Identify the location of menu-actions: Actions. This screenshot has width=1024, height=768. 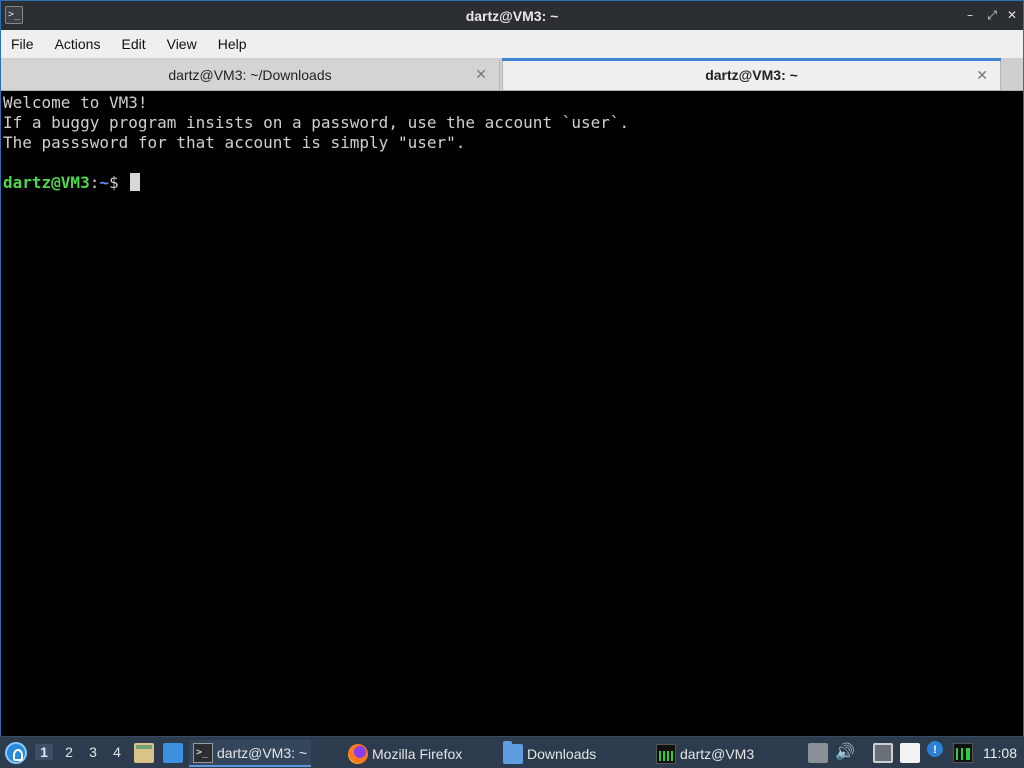
(78, 44).